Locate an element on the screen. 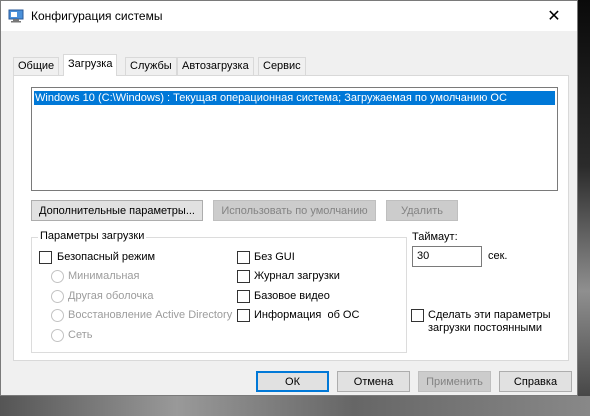  ok-button: ОК is located at coordinates (292, 381).